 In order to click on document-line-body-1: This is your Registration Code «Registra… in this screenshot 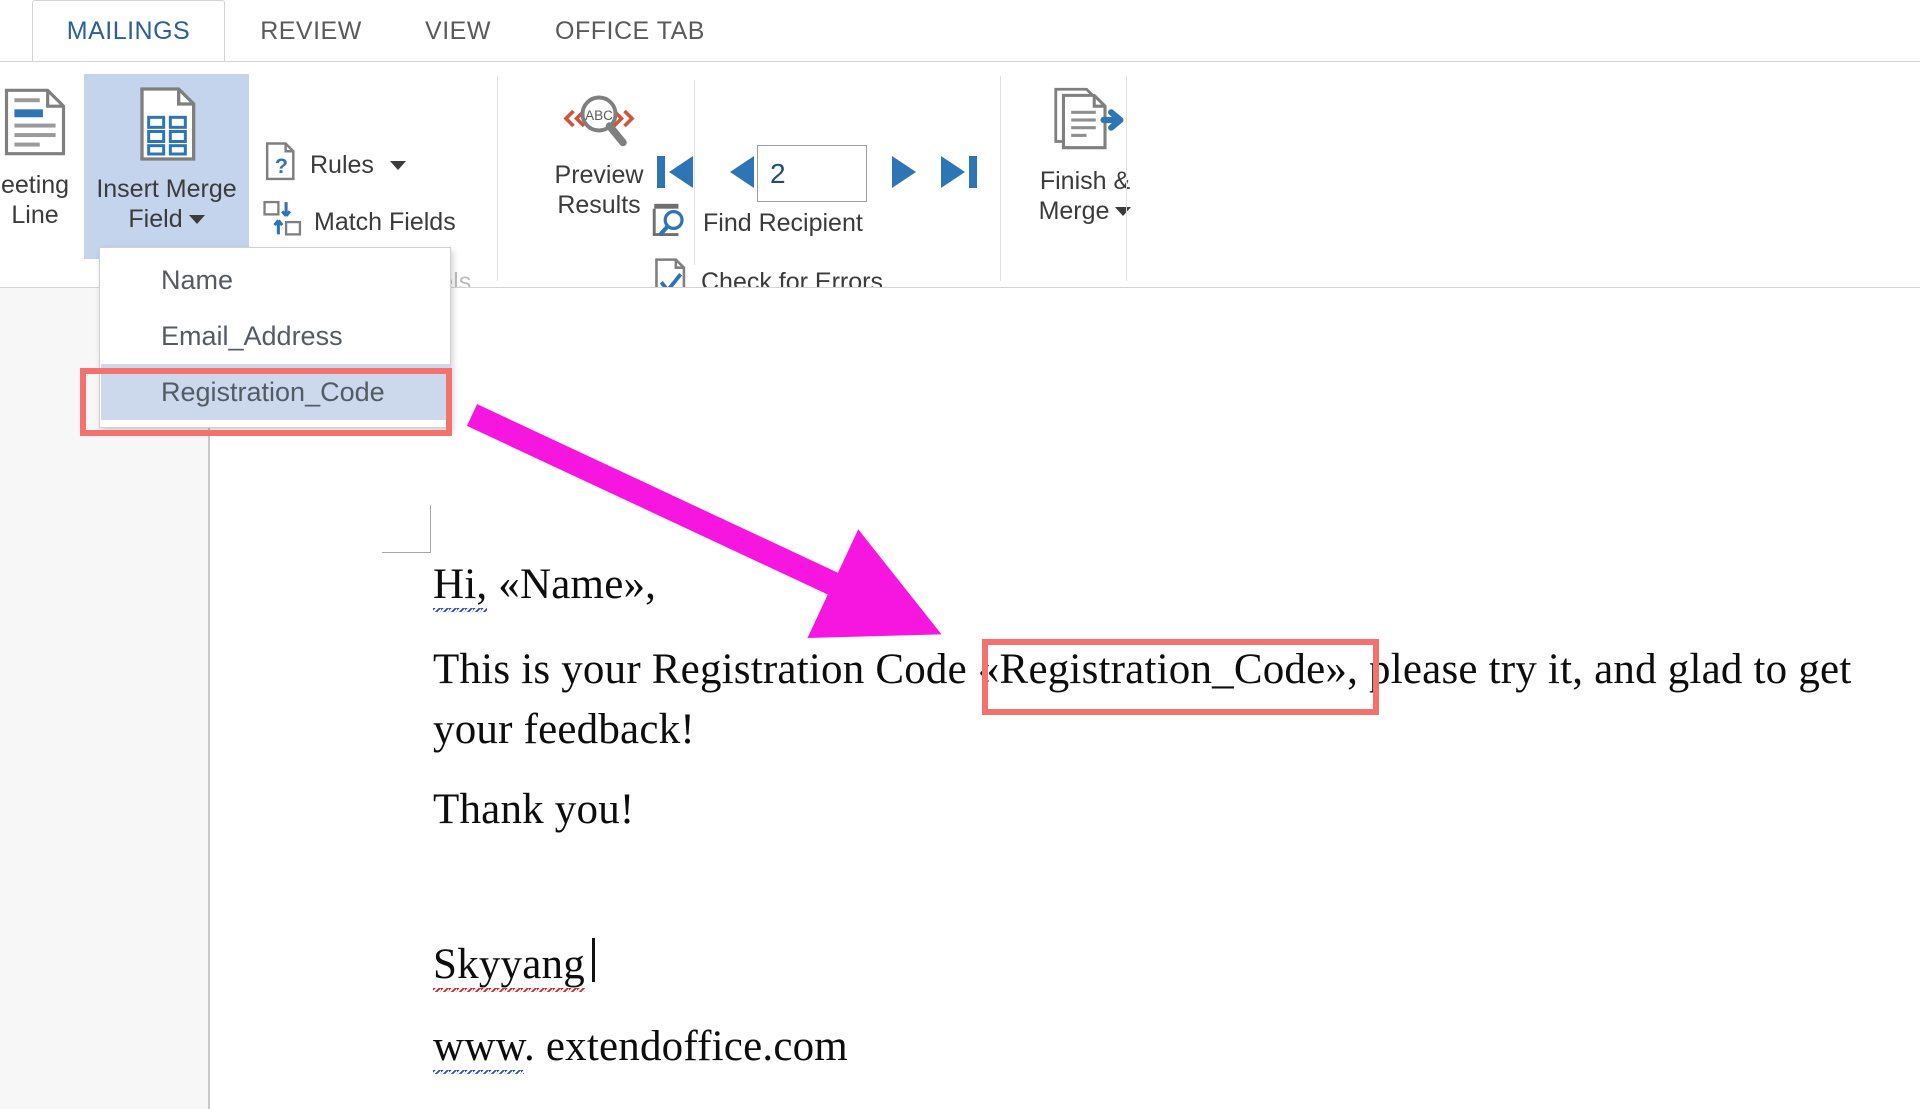, I will do `click(1142, 669)`.